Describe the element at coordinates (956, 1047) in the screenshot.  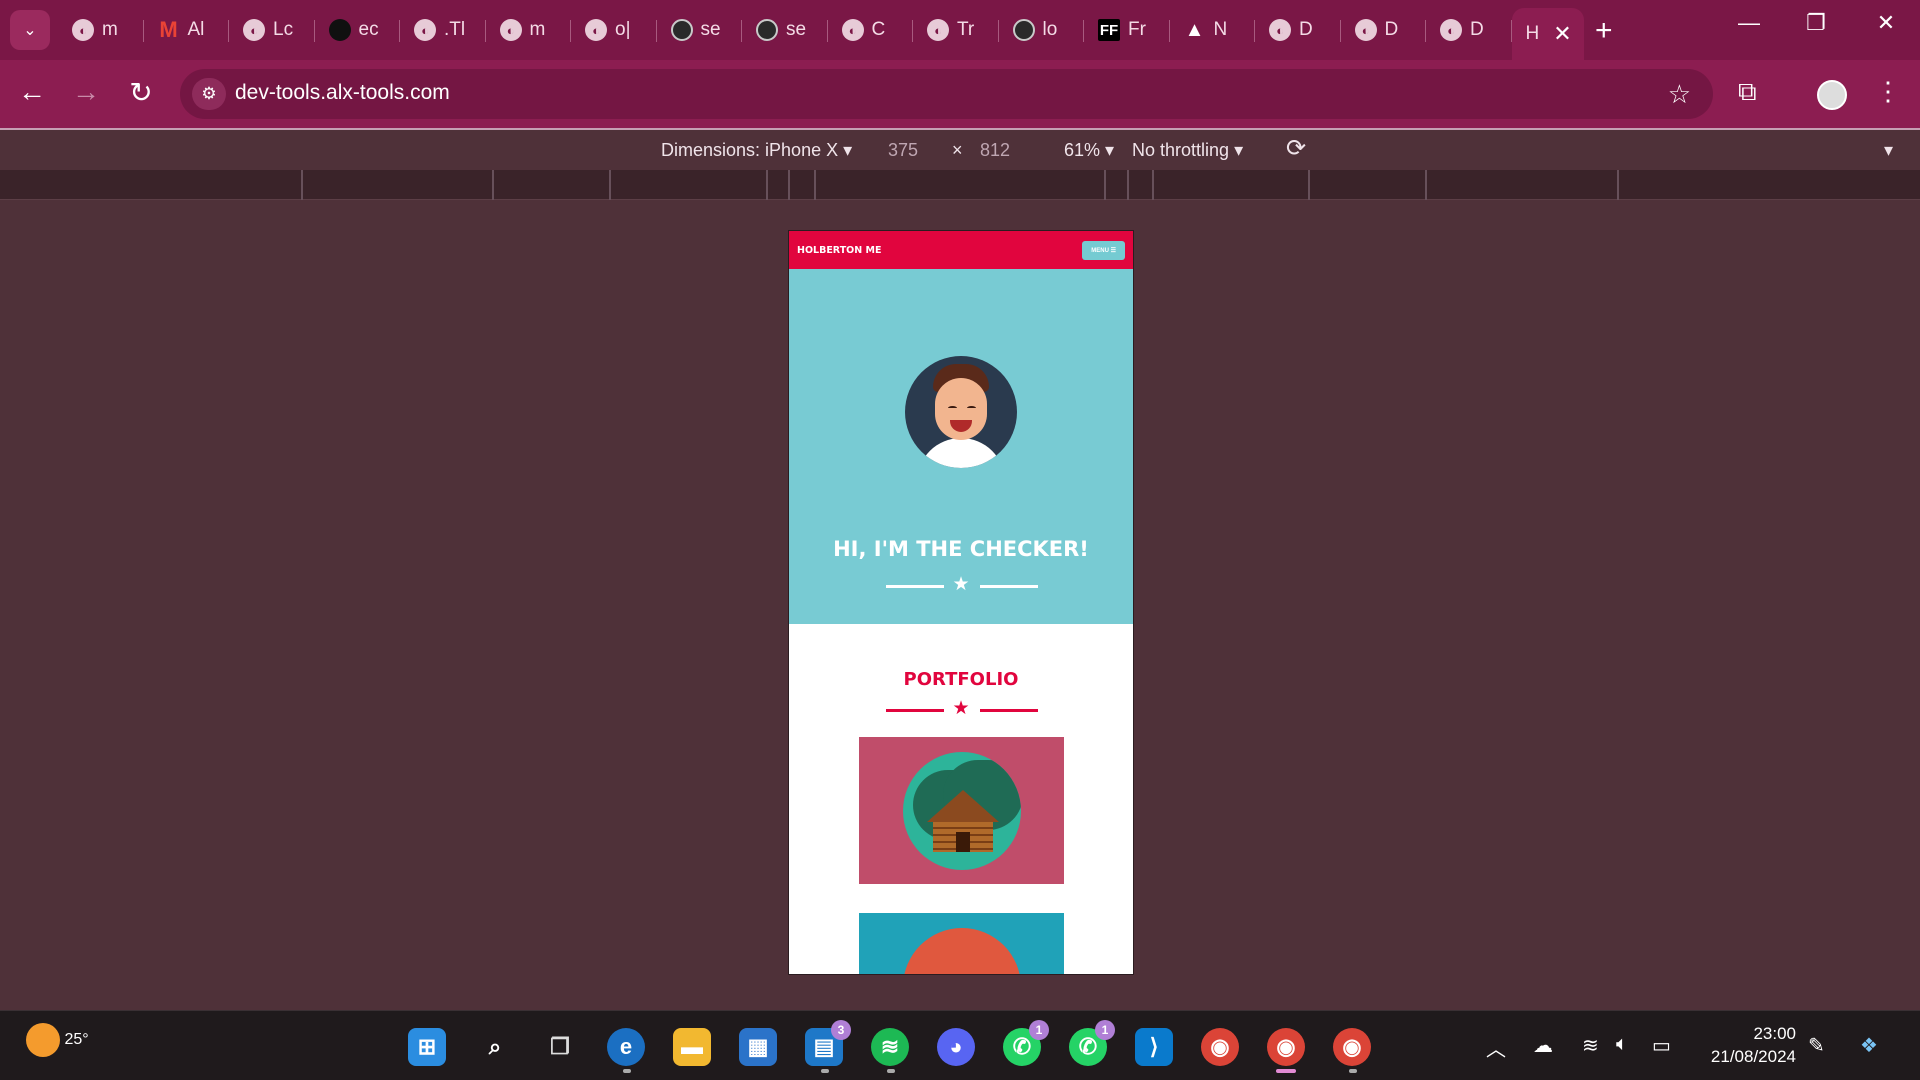
I see `discord-icon: ◕` at that location.